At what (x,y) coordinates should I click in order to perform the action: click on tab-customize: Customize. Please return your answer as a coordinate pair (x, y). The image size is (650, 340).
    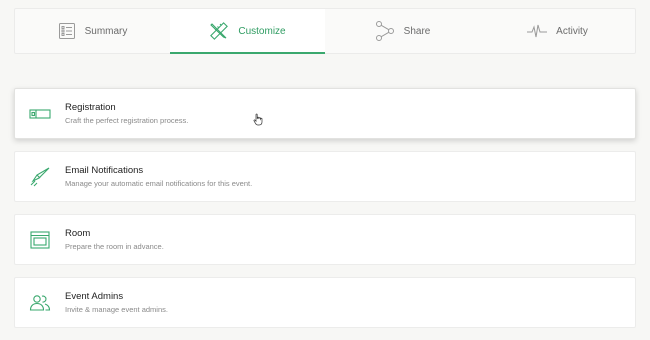
    Looking at the image, I should click on (247, 31).